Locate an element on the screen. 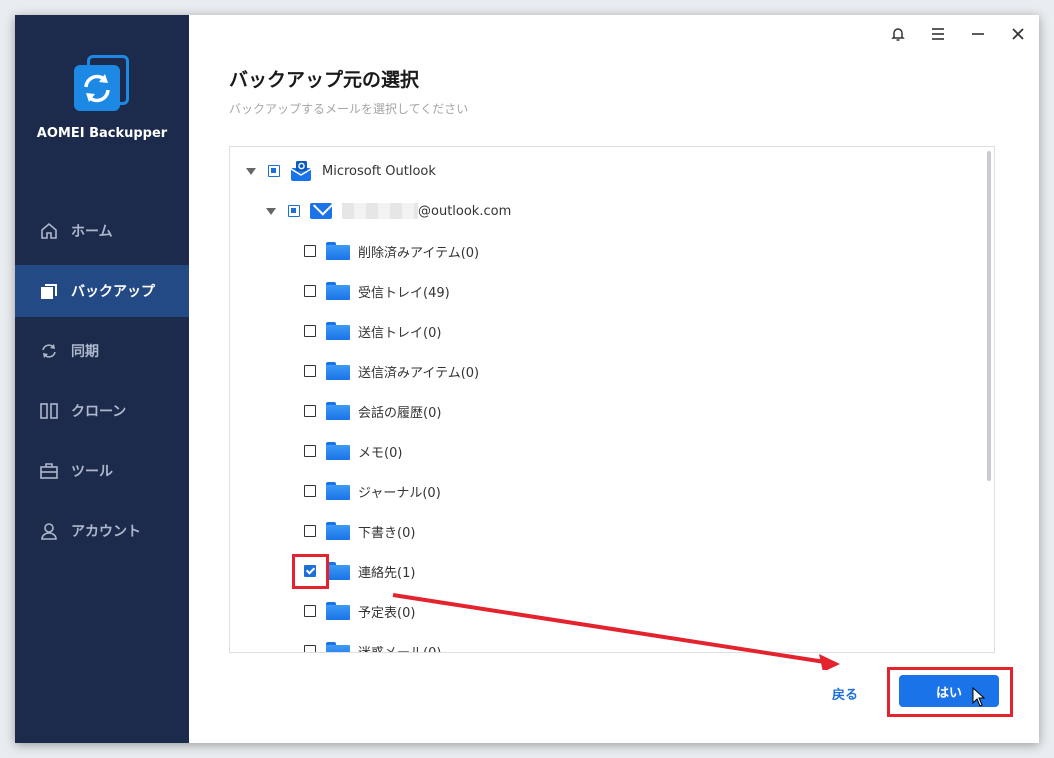 The width and height of the screenshot is (1054, 758). minimize-icon is located at coordinates (978, 34).